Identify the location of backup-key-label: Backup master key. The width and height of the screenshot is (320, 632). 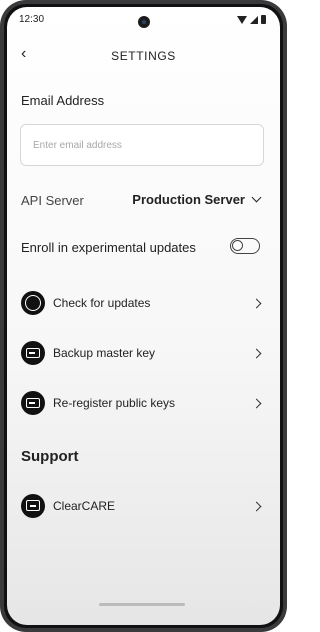
(104, 353).